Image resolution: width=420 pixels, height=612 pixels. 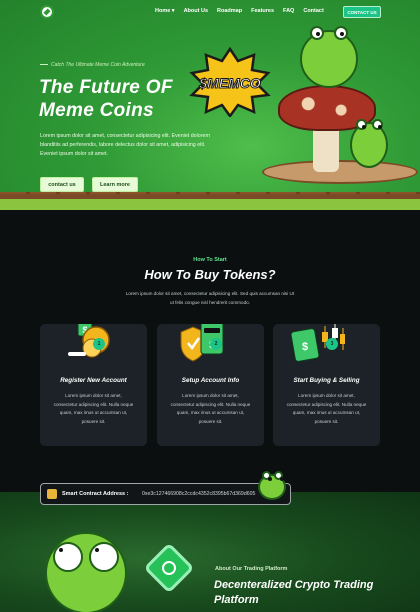 What do you see at coordinates (44, 65) in the screenshot?
I see `kicker-line` at bounding box center [44, 65].